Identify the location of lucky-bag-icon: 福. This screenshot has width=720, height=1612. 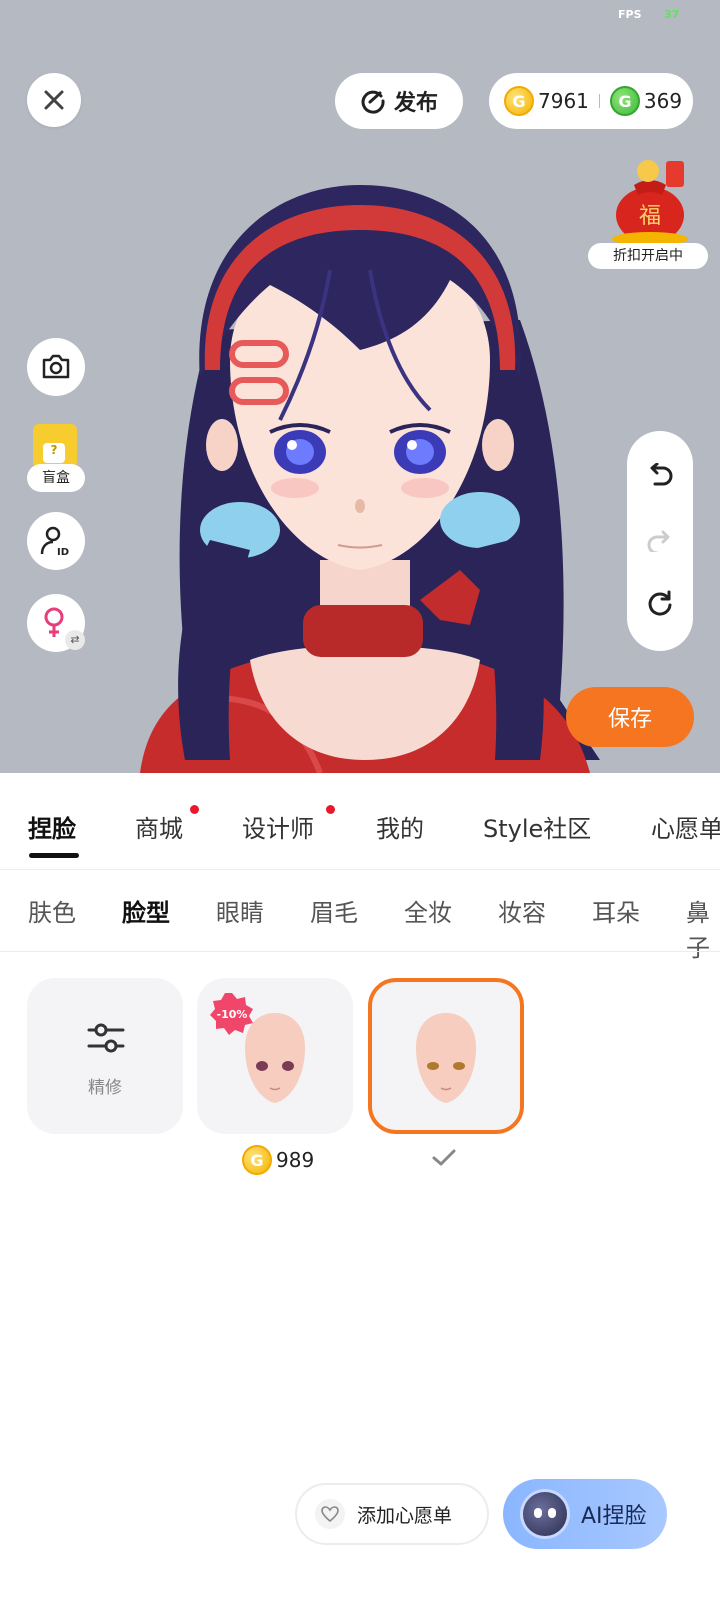
(650, 203).